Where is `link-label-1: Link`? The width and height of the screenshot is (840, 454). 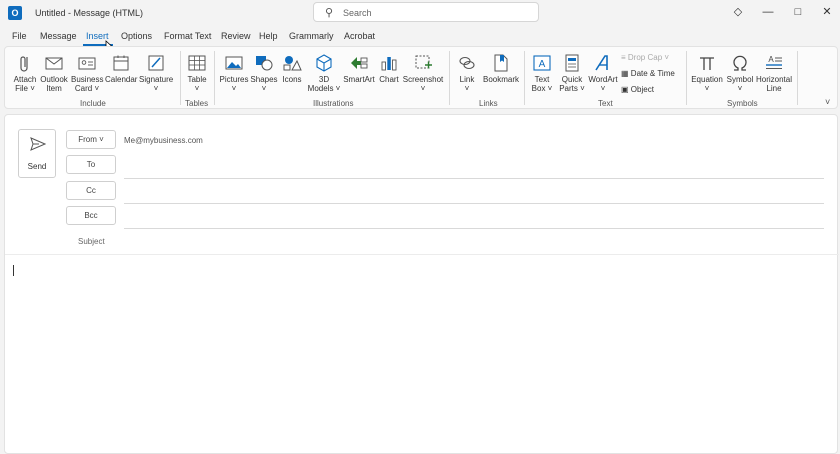 link-label-1: Link is located at coordinates (467, 79).